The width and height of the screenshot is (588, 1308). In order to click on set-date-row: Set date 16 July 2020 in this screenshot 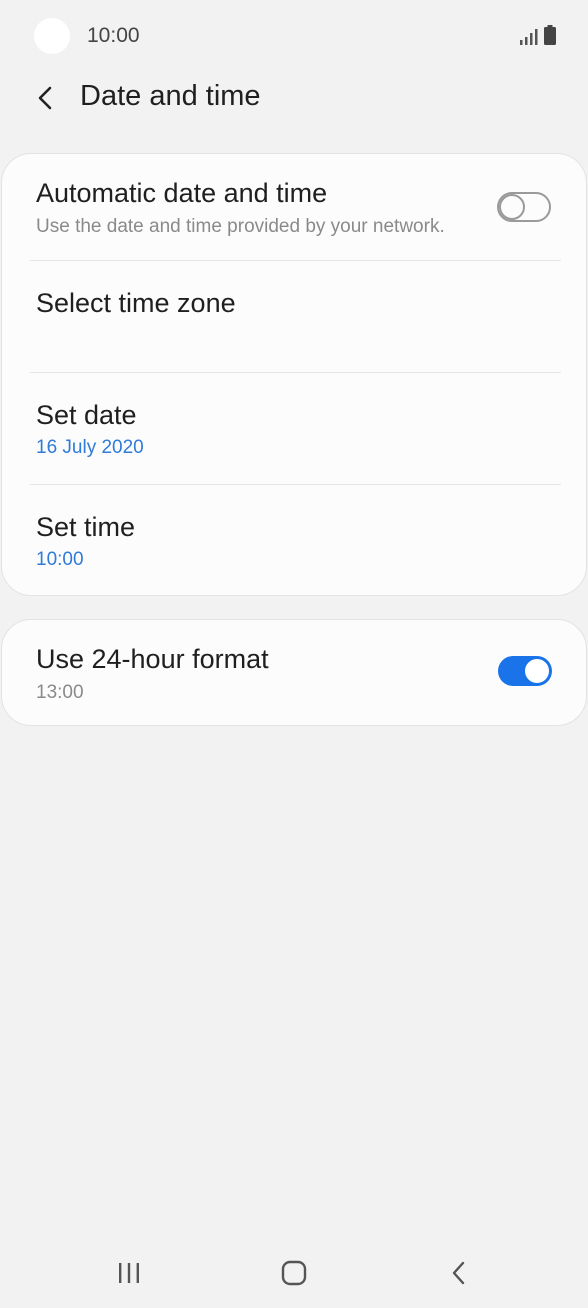, I will do `click(295, 429)`.